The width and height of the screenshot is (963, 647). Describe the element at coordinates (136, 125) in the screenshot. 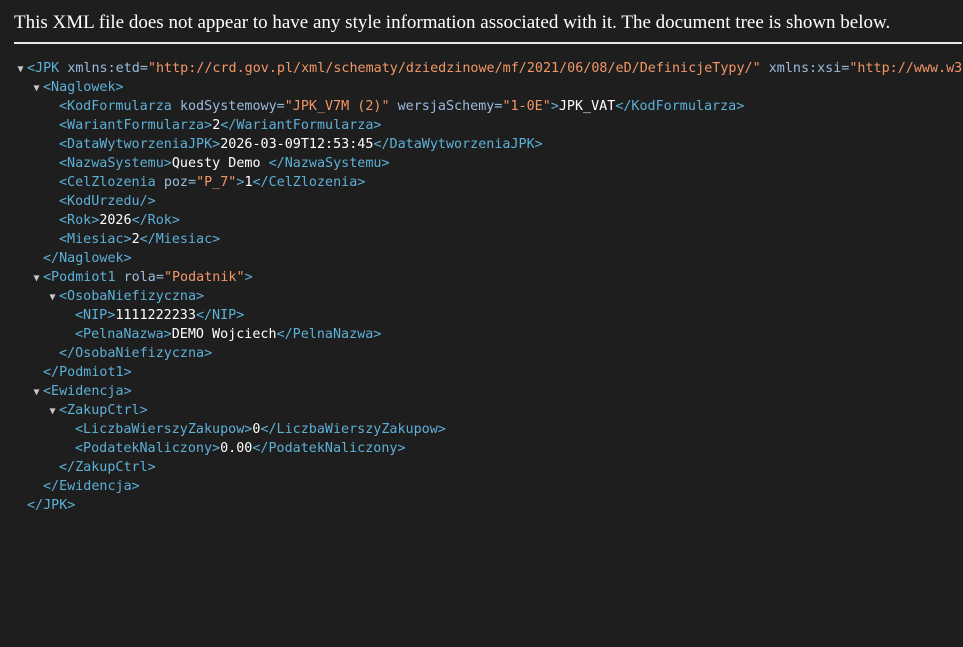

I see `xml-tag: <WariantFormularza>` at that location.